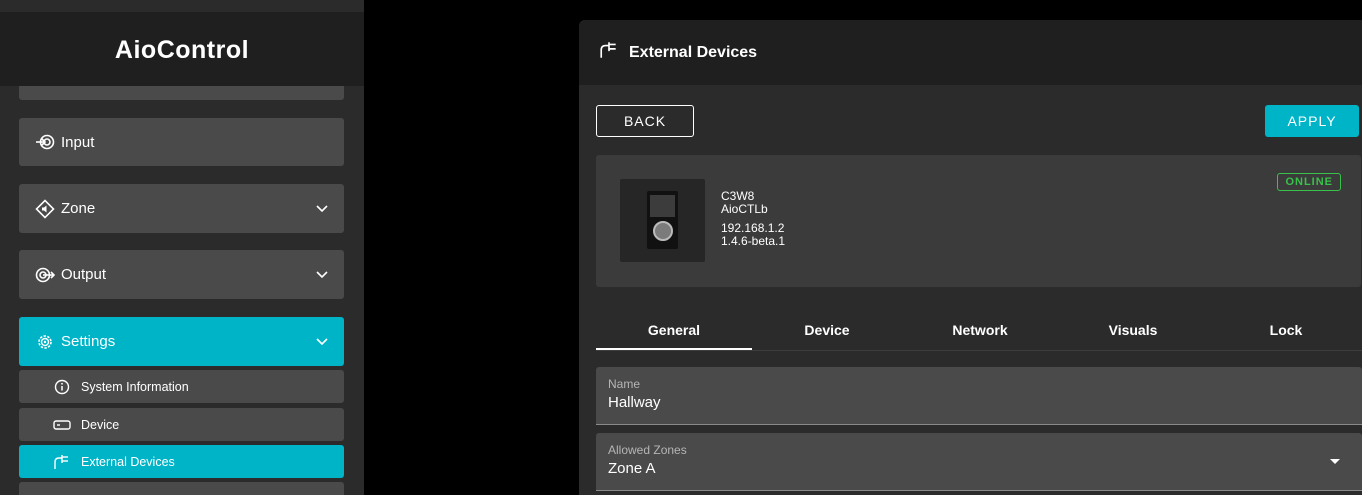  What do you see at coordinates (827, 330) in the screenshot?
I see `tab-device: Device` at bounding box center [827, 330].